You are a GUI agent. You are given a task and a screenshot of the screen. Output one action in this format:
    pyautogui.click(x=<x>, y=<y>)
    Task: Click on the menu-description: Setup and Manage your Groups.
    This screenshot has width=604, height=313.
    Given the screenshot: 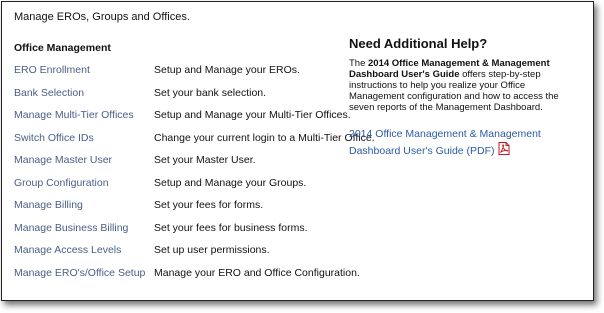 What is the action you would take?
    pyautogui.click(x=230, y=182)
    